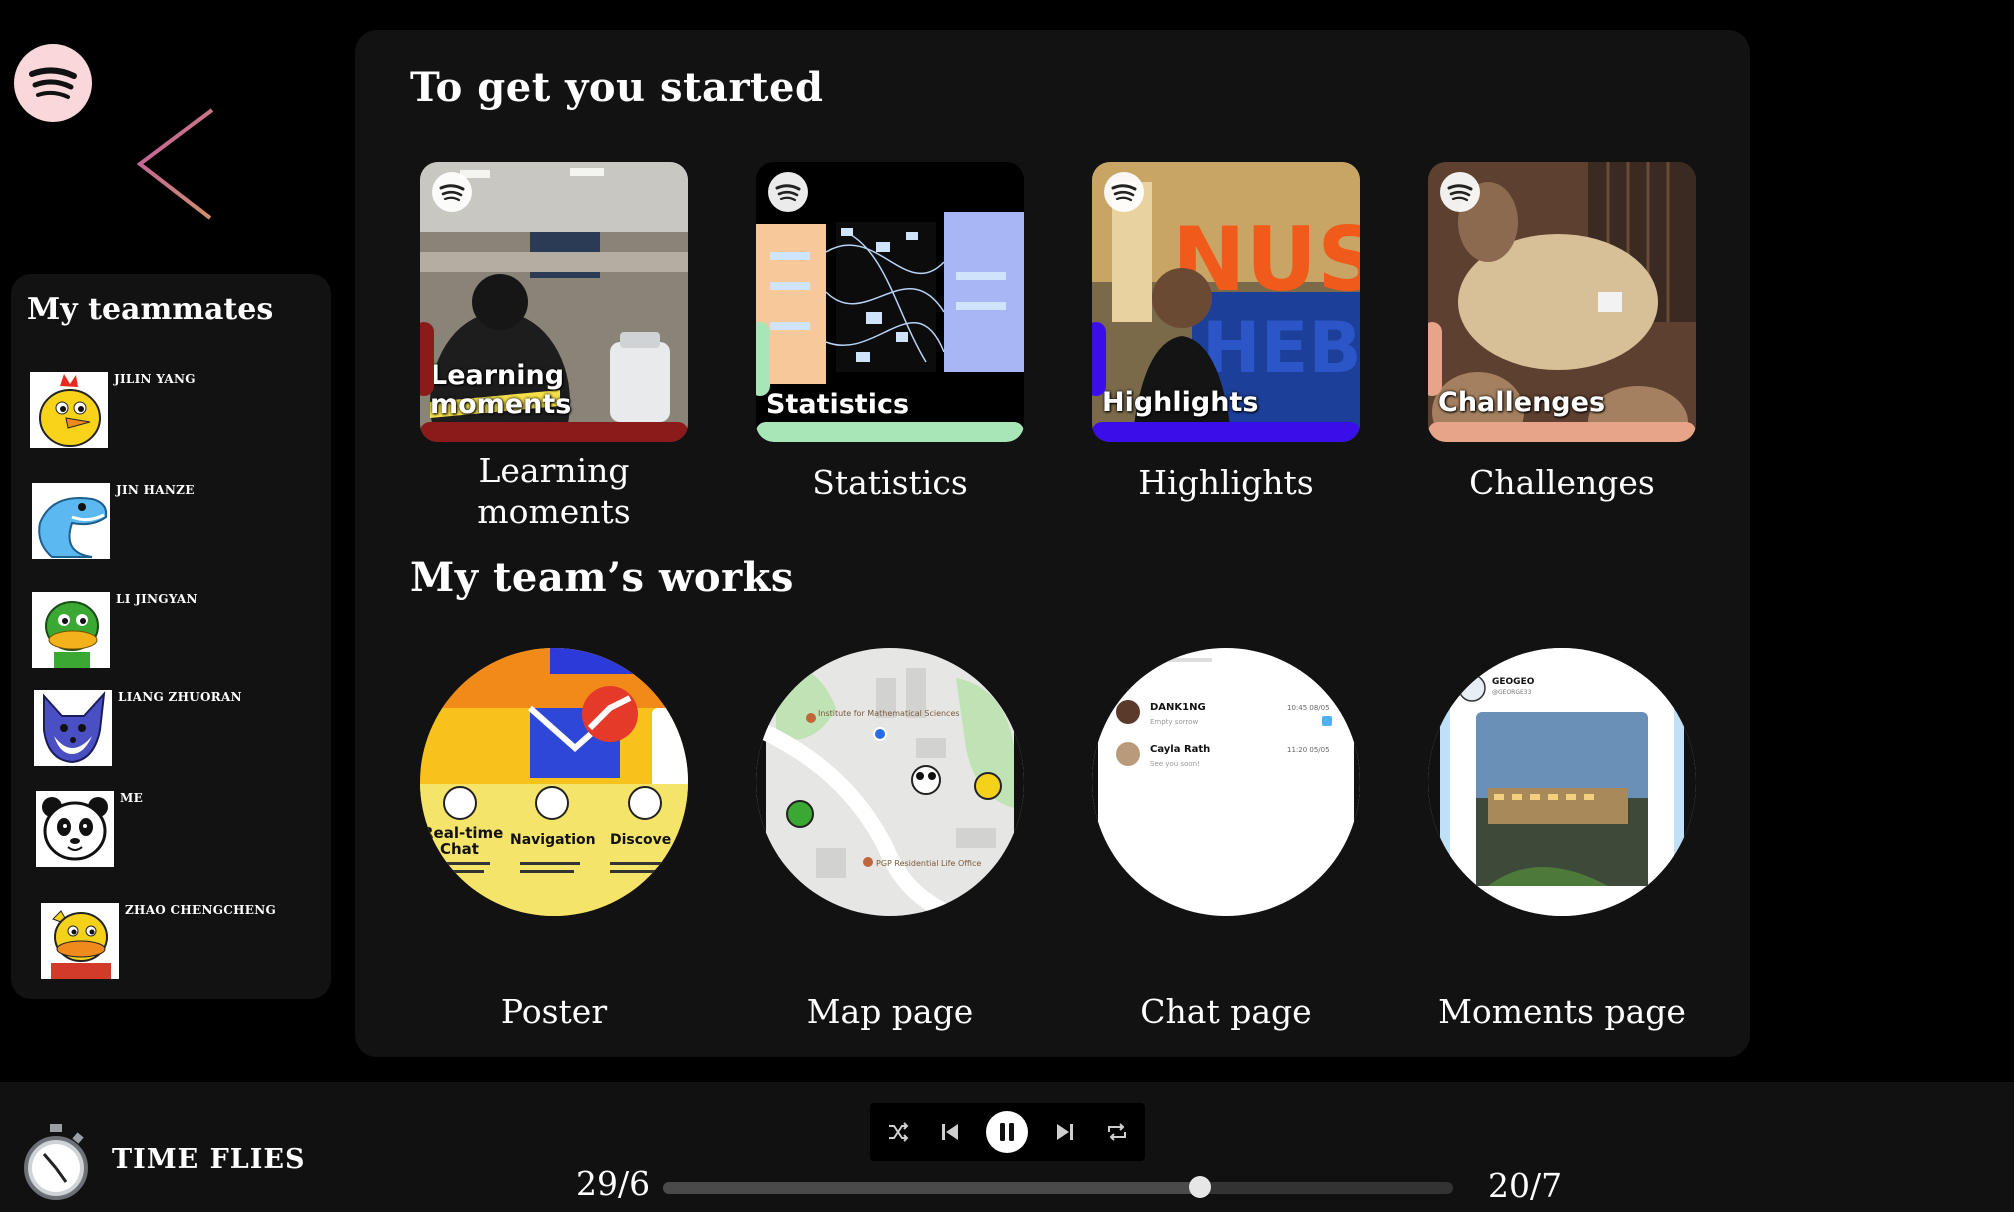 This screenshot has height=1212, width=2014. What do you see at coordinates (1226, 302) in the screenshot?
I see `card-highlights: NUS HEB Highlights` at bounding box center [1226, 302].